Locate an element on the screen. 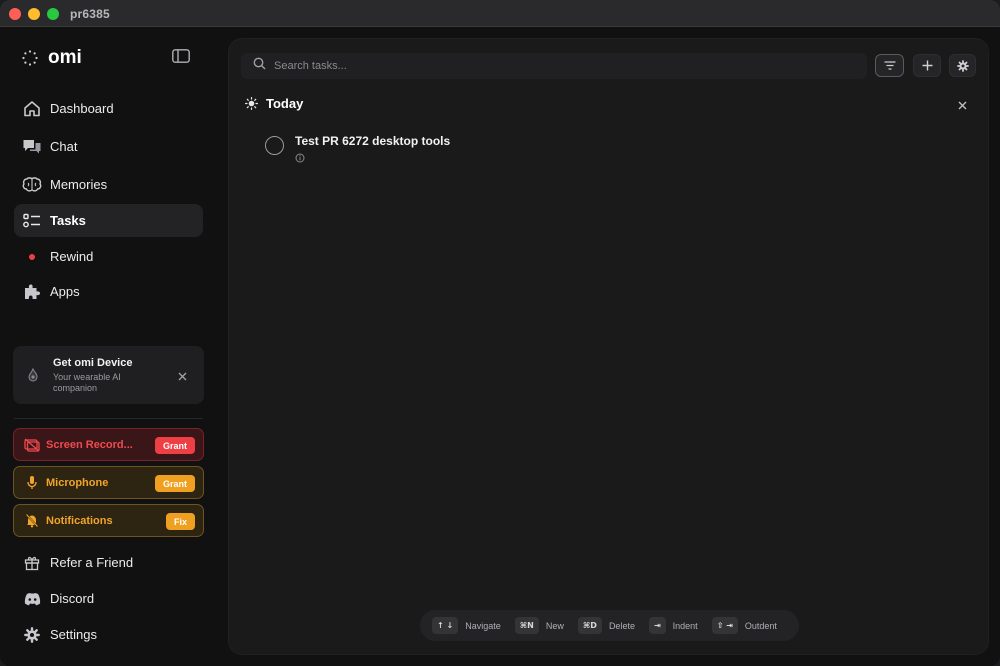 This screenshot has width=1000, height=666. home-icon is located at coordinates (32, 109).